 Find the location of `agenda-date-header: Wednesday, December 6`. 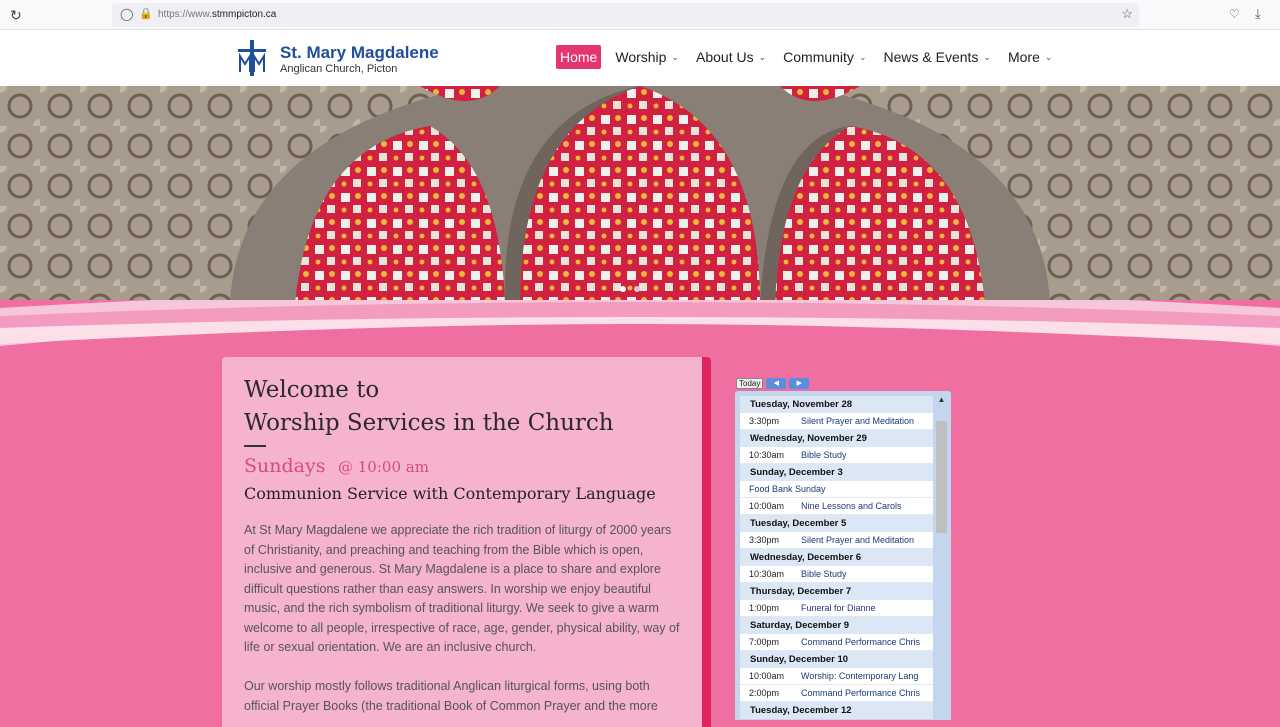

agenda-date-header: Wednesday, December 6 is located at coordinates (836, 557).